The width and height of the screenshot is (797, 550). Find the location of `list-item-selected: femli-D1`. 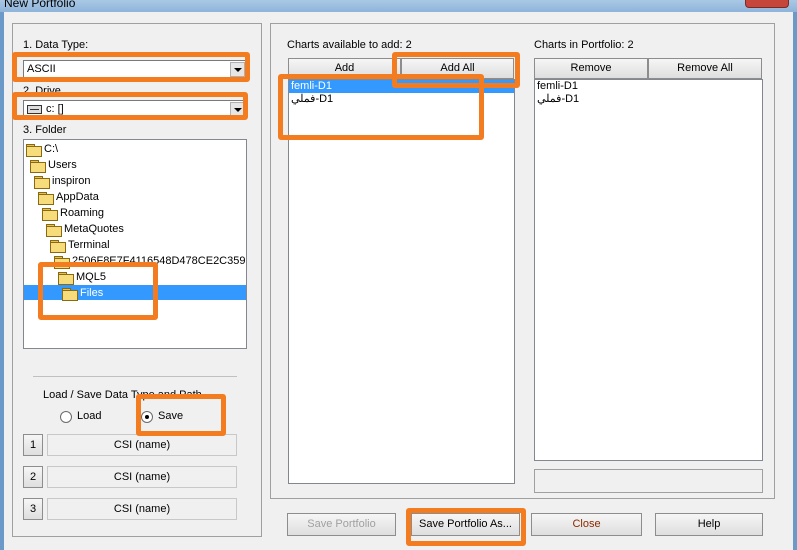

list-item-selected: femli-D1 is located at coordinates (401, 86).